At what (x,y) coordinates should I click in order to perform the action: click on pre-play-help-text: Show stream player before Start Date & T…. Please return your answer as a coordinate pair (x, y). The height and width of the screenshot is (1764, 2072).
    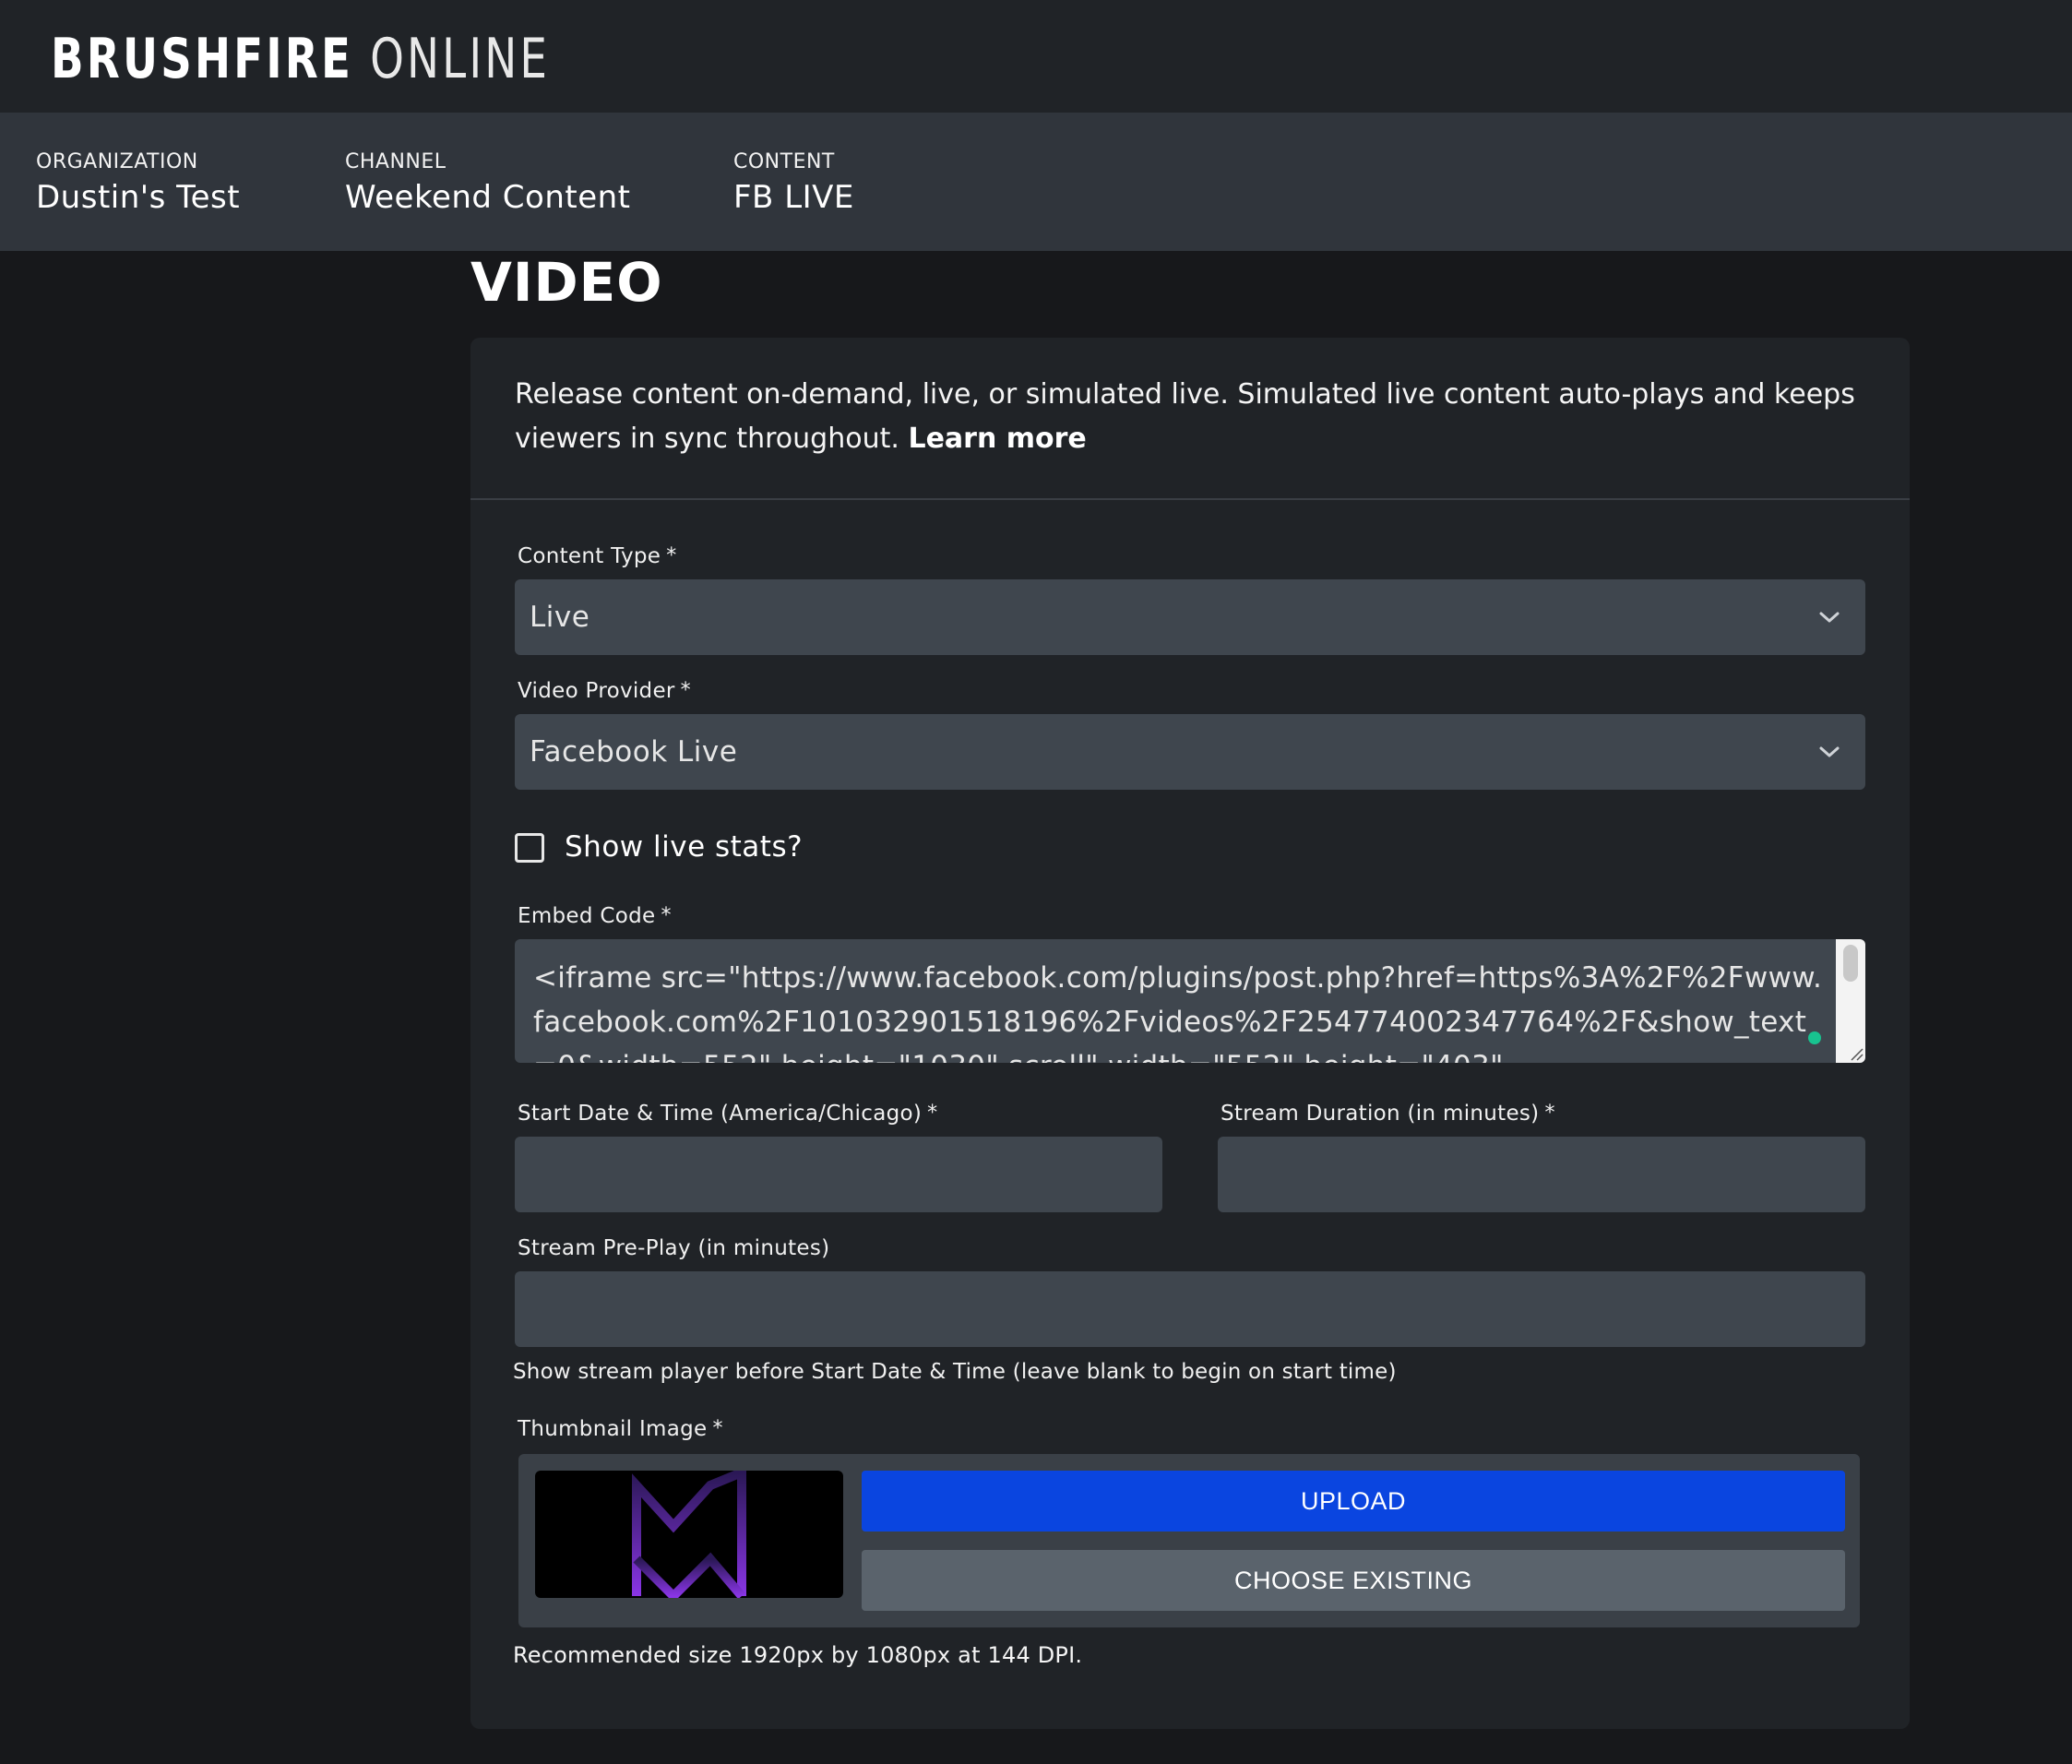
    Looking at the image, I should click on (955, 1372).